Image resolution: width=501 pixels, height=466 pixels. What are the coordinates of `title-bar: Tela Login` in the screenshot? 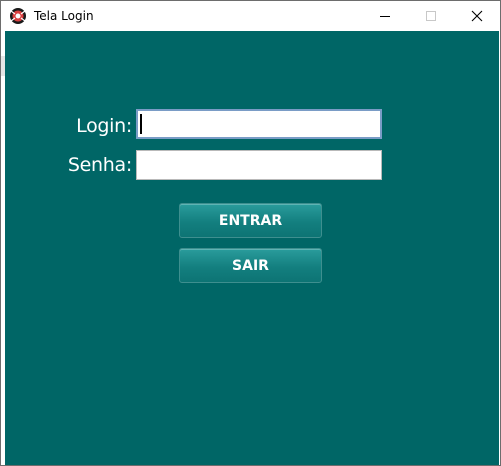 It's located at (250, 16).